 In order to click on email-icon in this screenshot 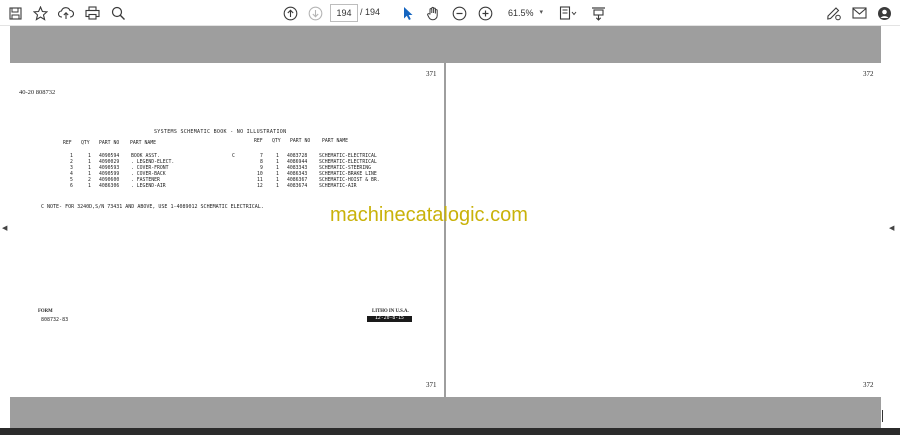, I will do `click(859, 13)`.